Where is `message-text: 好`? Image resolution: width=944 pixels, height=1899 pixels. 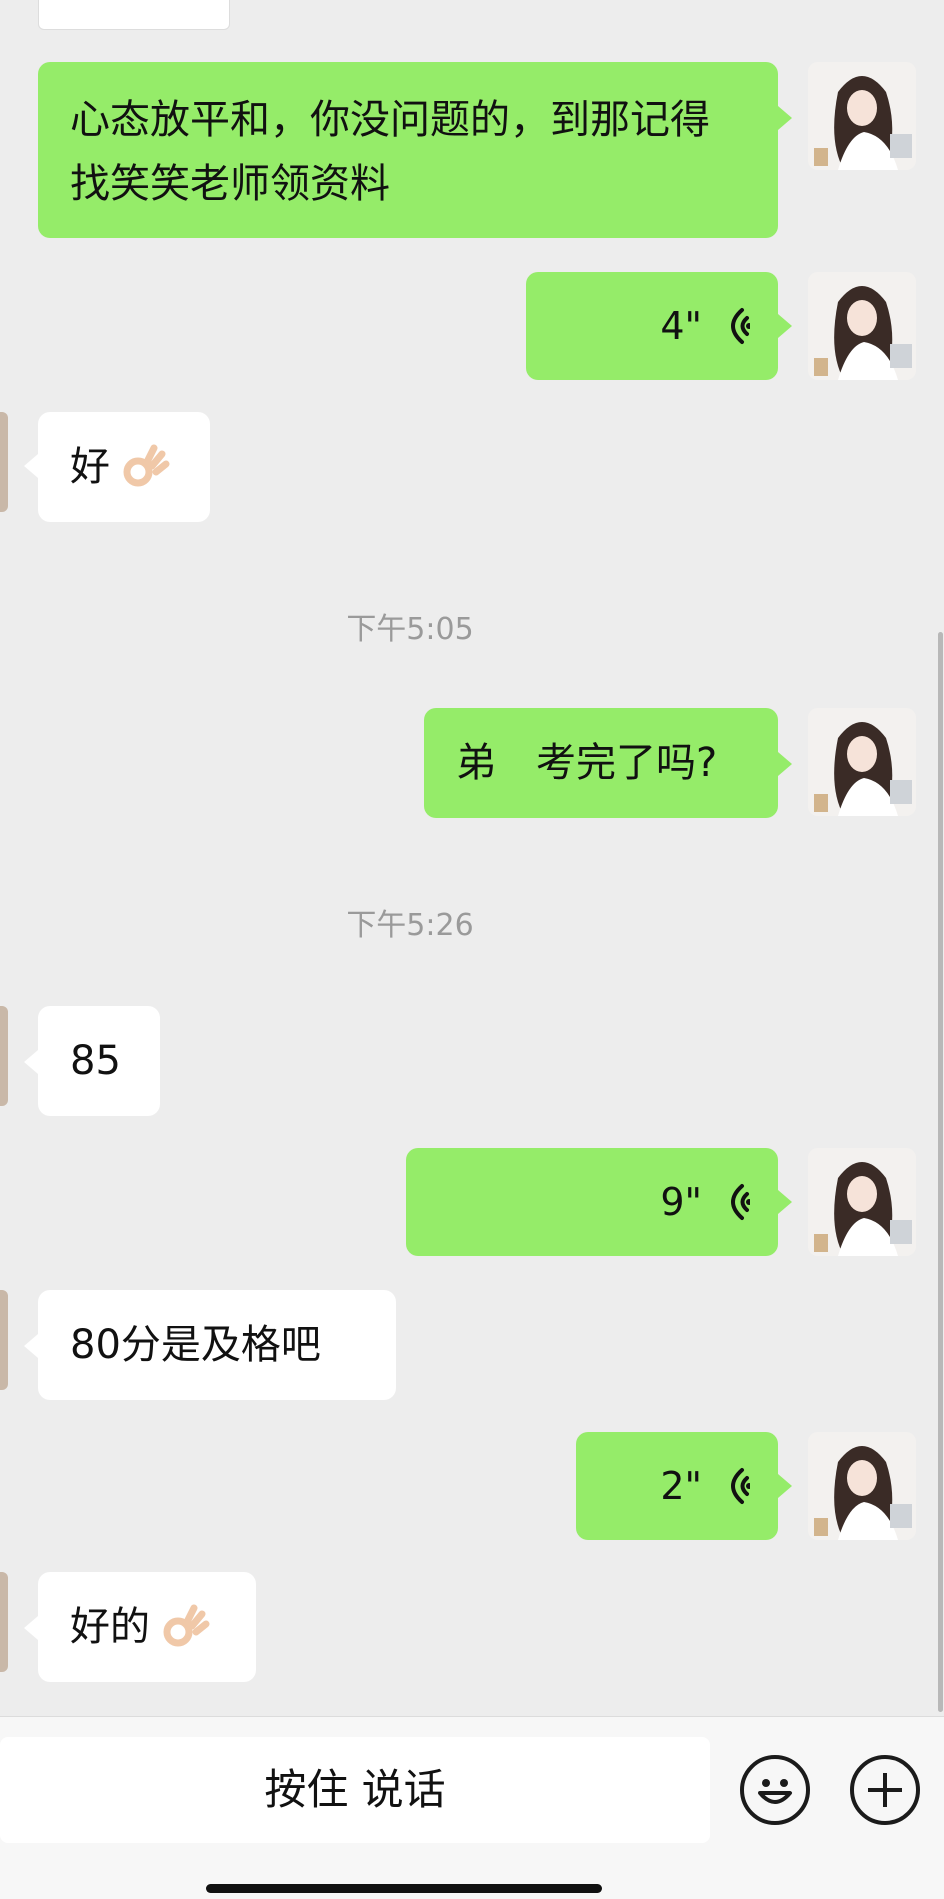
message-text: 好 is located at coordinates (90, 467).